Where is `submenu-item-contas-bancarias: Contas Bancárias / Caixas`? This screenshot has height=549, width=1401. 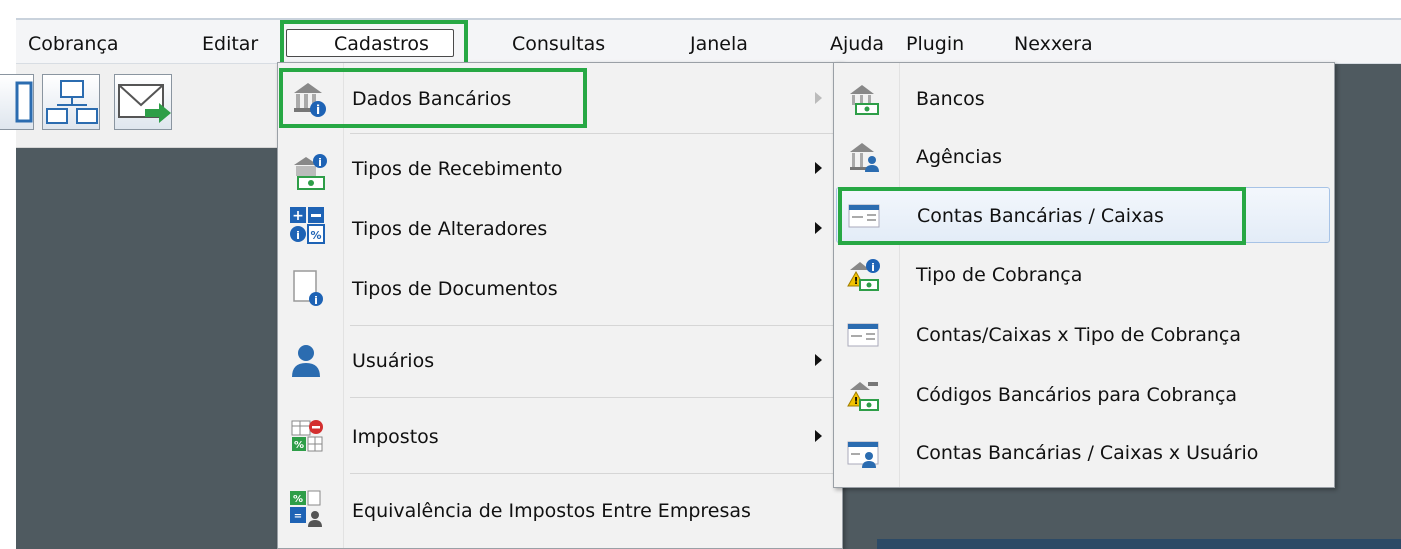
submenu-item-contas-bancarias: Contas Bancárias / Caixas is located at coordinates (1083, 215).